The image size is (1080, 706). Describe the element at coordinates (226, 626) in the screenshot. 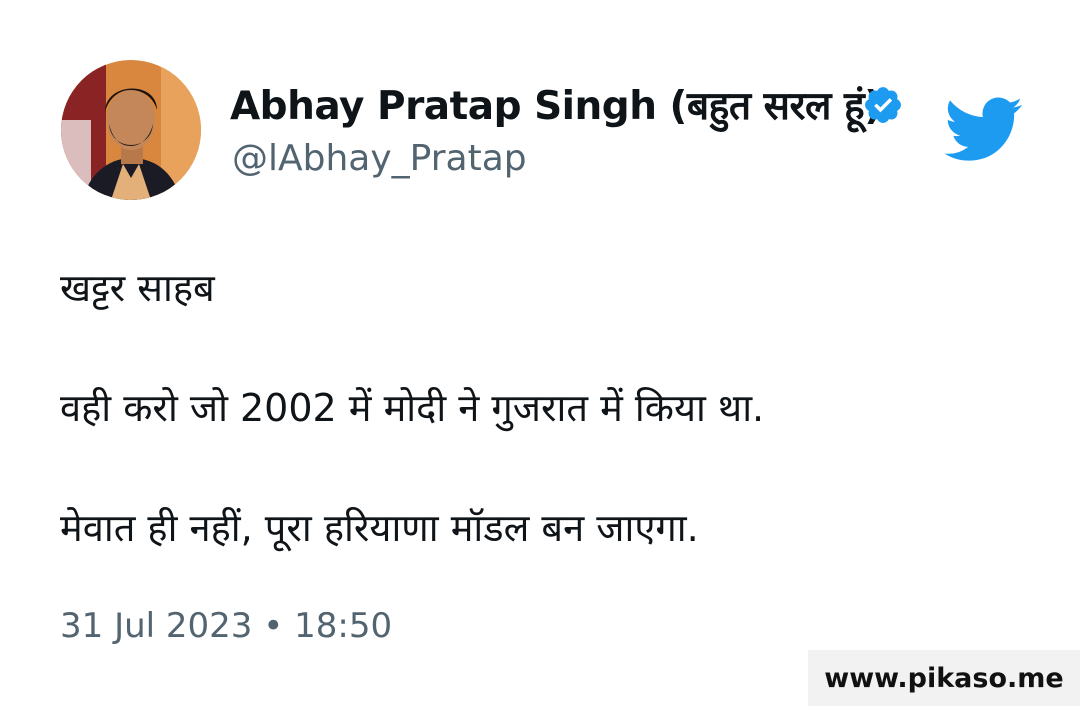

I see `tweet-timestamp: 31 Jul 2023 • 18:50` at that location.